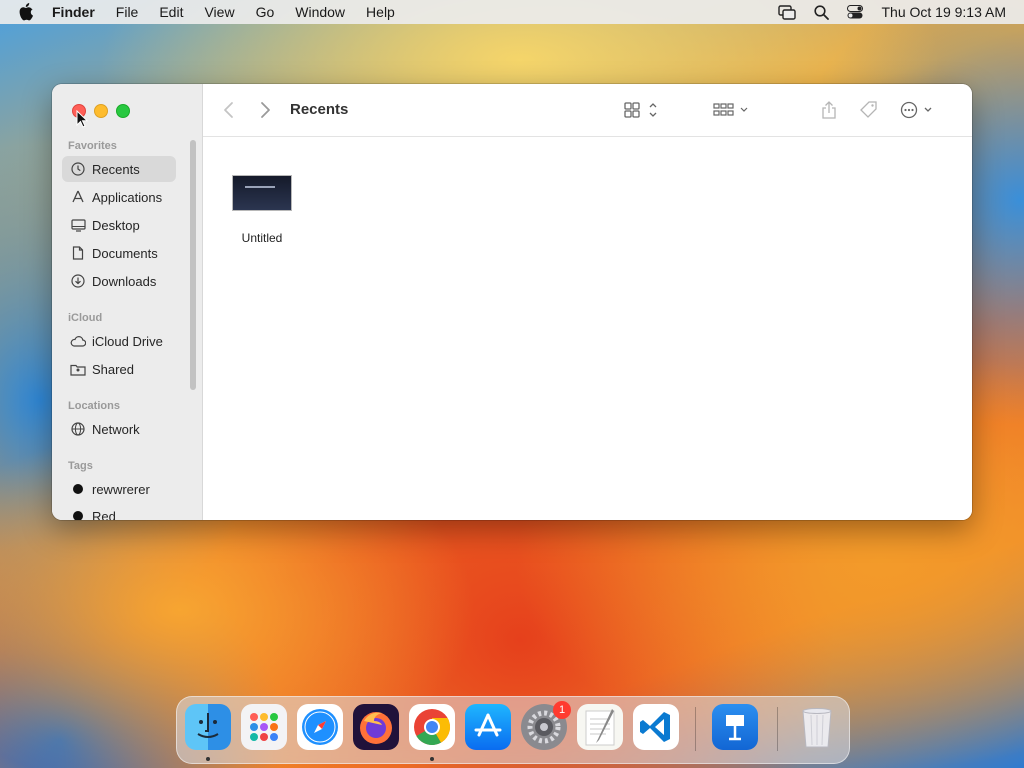 The image size is (1024, 768). I want to click on clock-datetime: Thu Oct 19 9:13 AM, so click(943, 12).